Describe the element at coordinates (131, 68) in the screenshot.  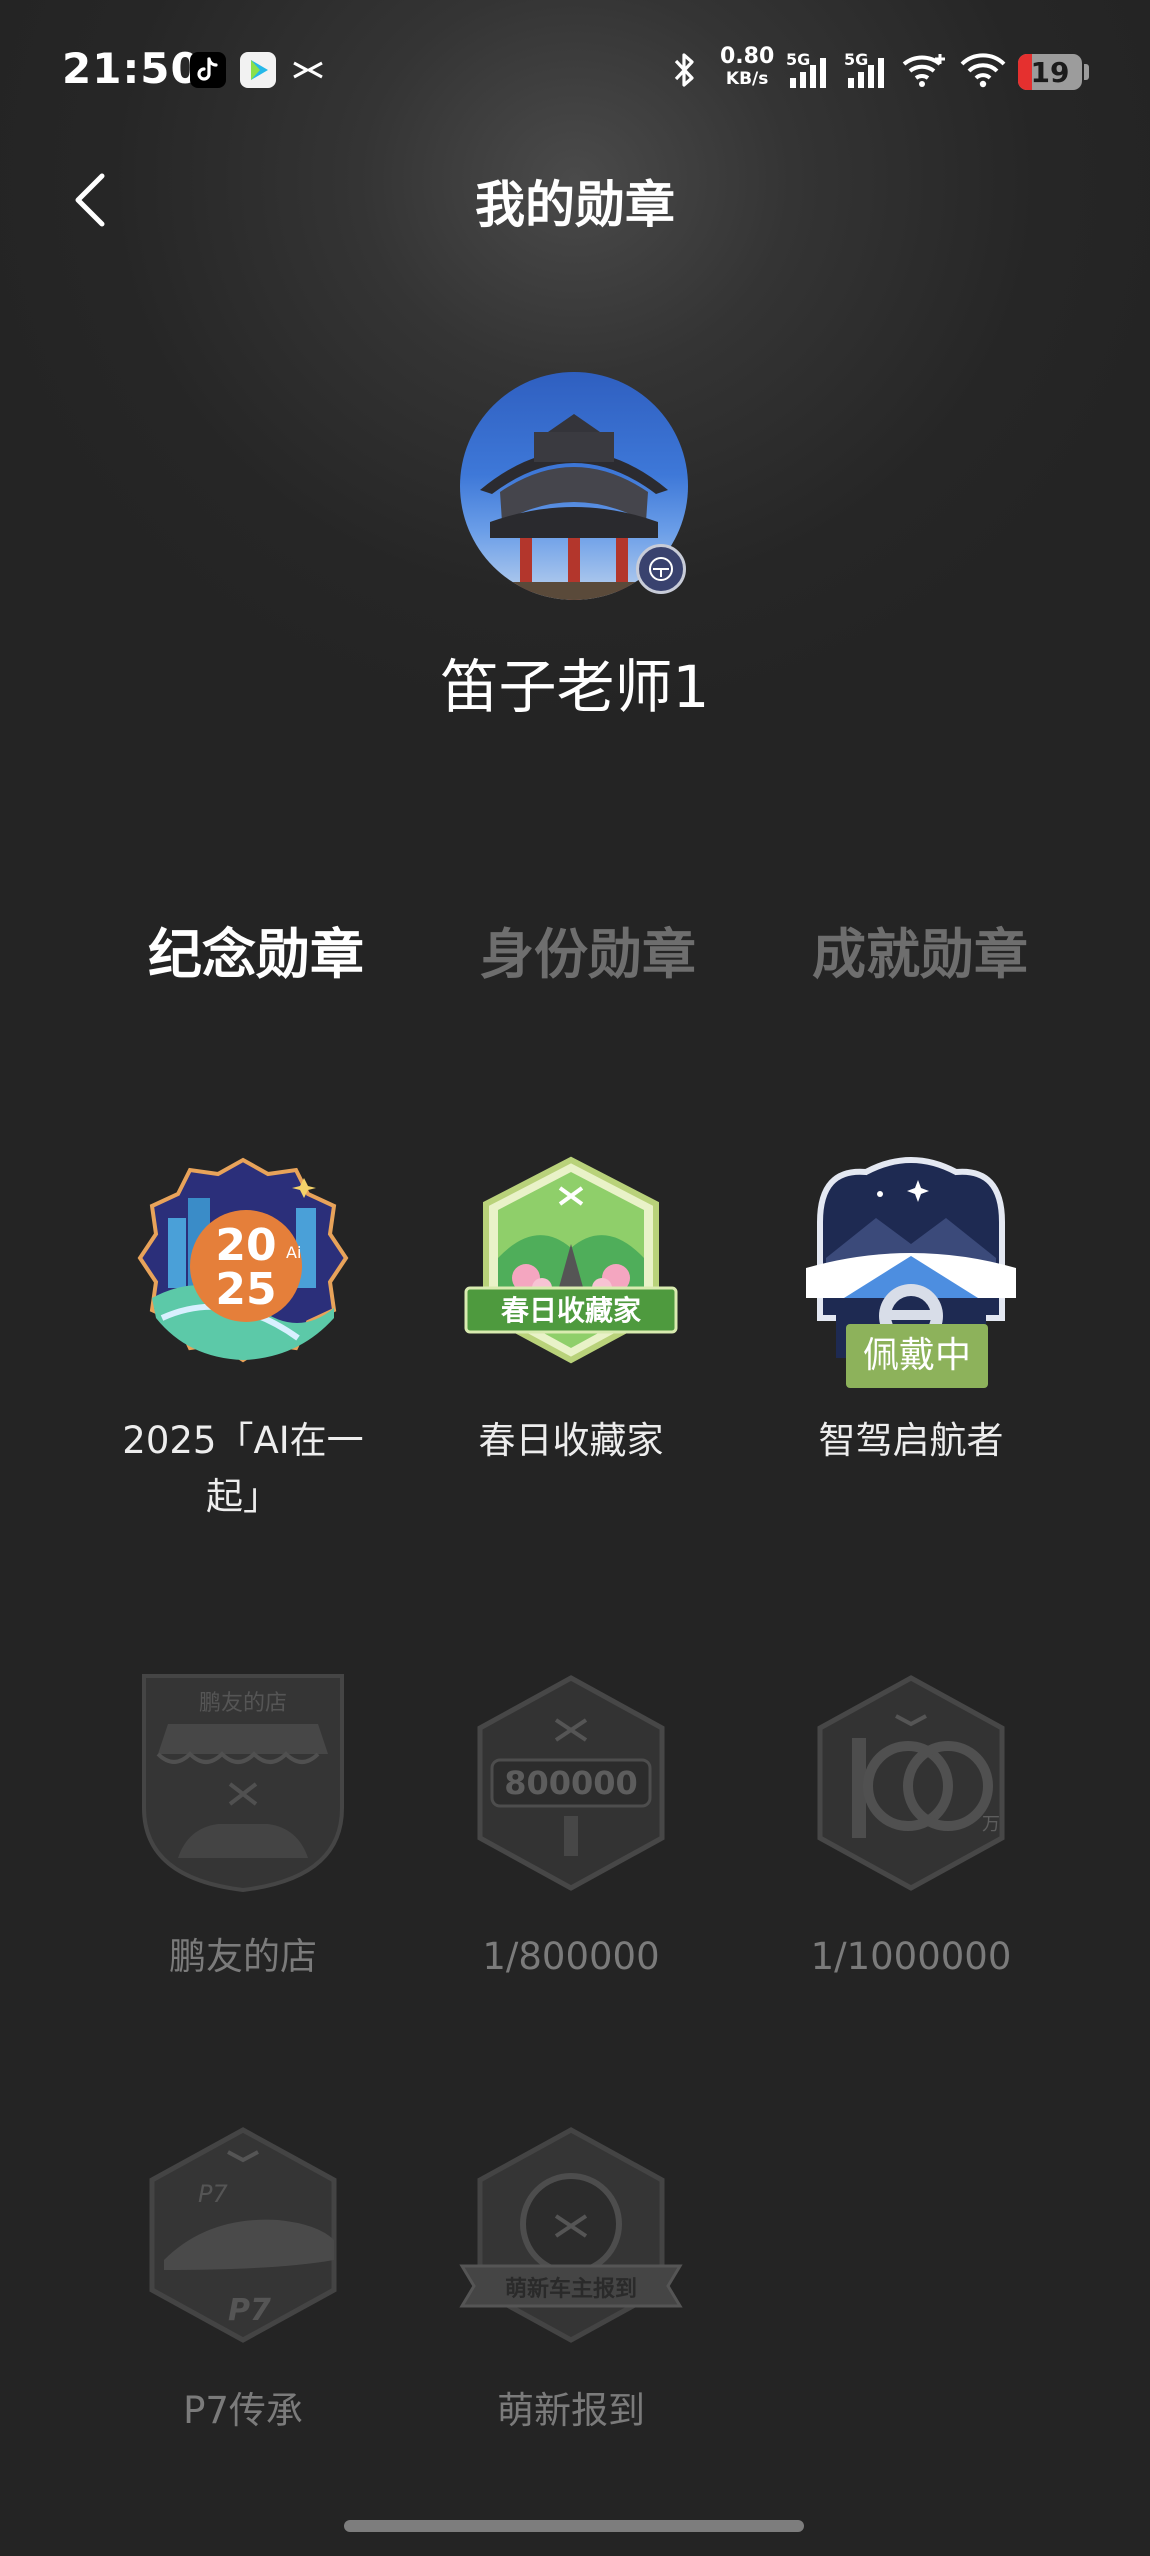
I see `status-time: 21:50` at that location.